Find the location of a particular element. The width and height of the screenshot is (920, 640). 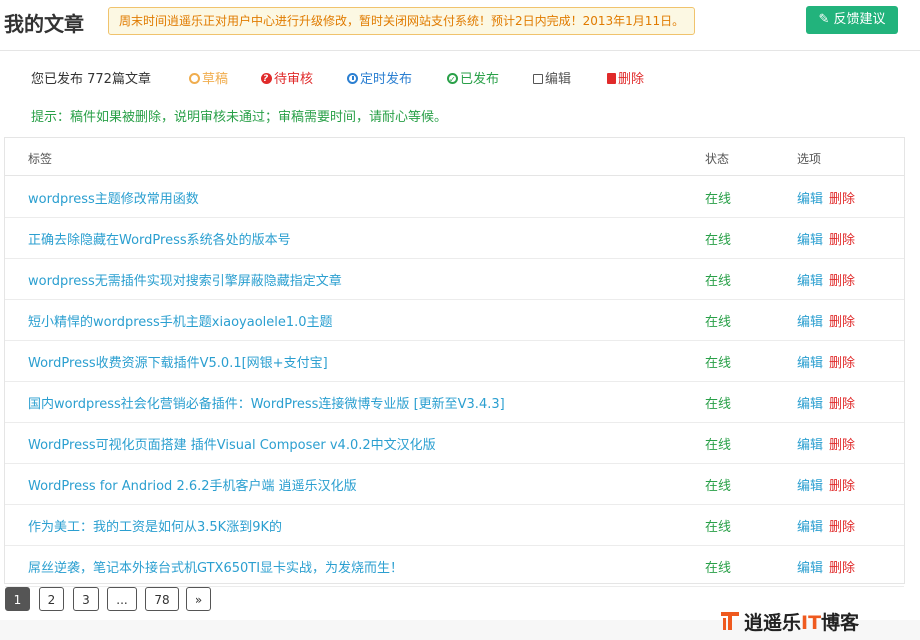

watermark-text-main: 逍遥乐 is located at coordinates (773, 623).